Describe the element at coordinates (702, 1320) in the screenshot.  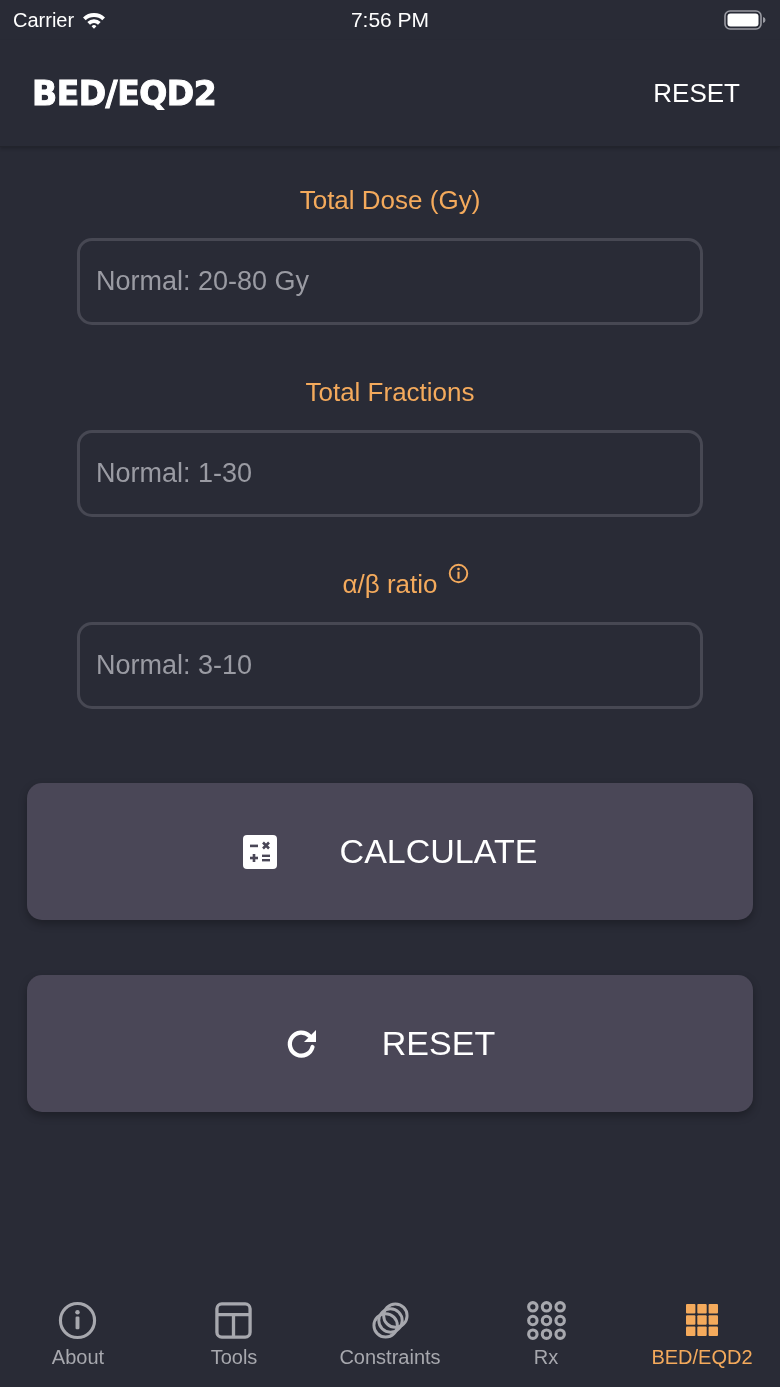
I see `grid-icon` at that location.